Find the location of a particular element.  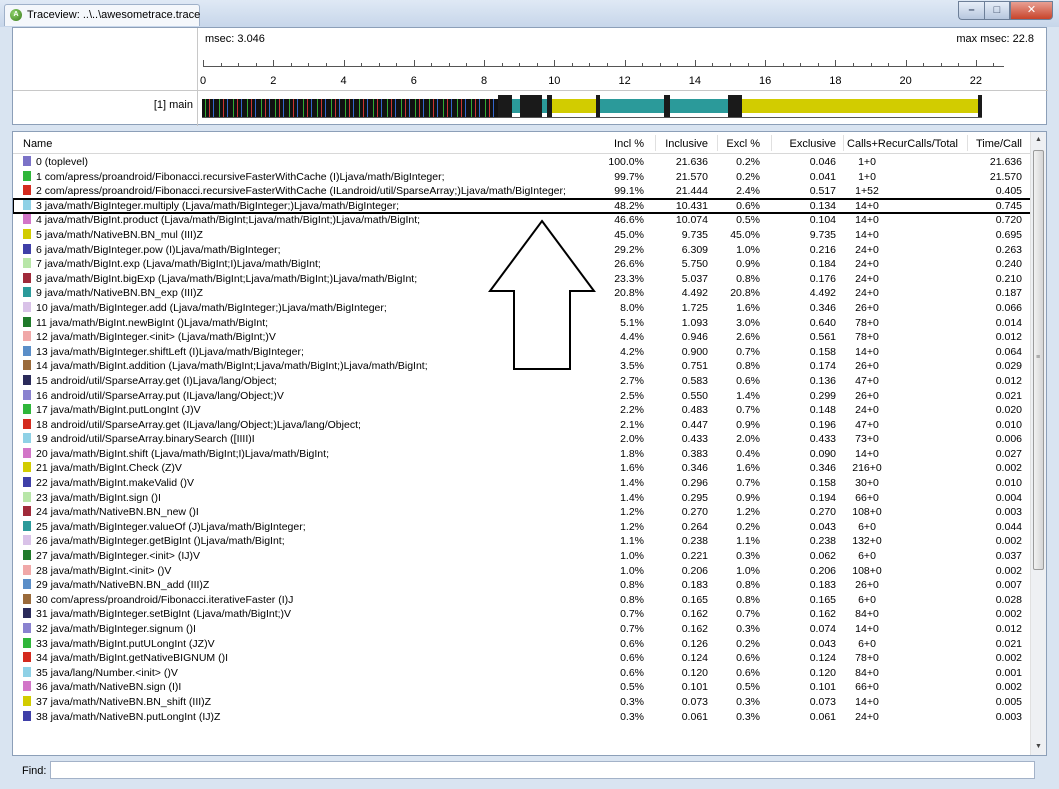

scroll-up-arrow-icon: ▲ is located at coordinates (1038, 140).